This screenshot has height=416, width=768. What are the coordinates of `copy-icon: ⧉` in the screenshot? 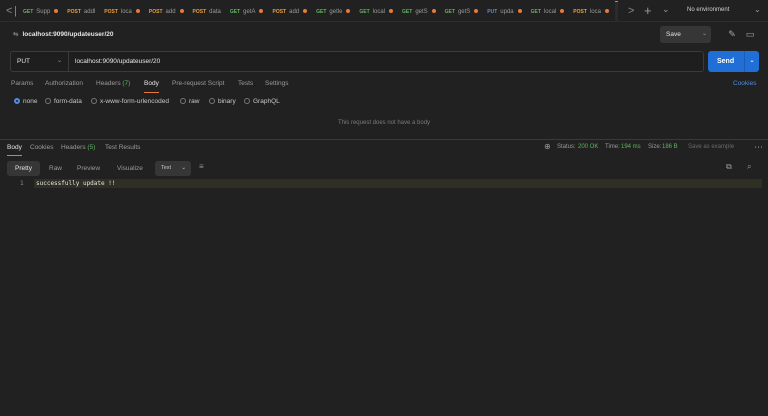 It's located at (729, 167).